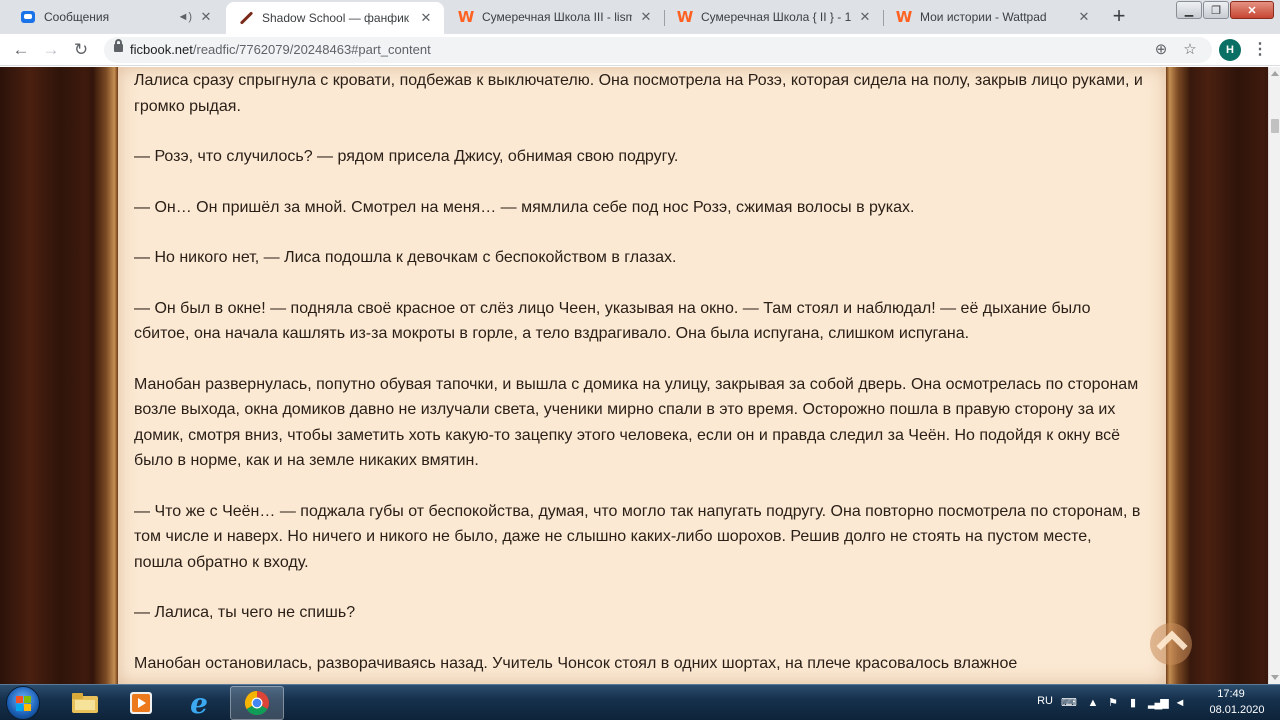  What do you see at coordinates (1045, 701) in the screenshot?
I see `language-indicator: RU` at bounding box center [1045, 701].